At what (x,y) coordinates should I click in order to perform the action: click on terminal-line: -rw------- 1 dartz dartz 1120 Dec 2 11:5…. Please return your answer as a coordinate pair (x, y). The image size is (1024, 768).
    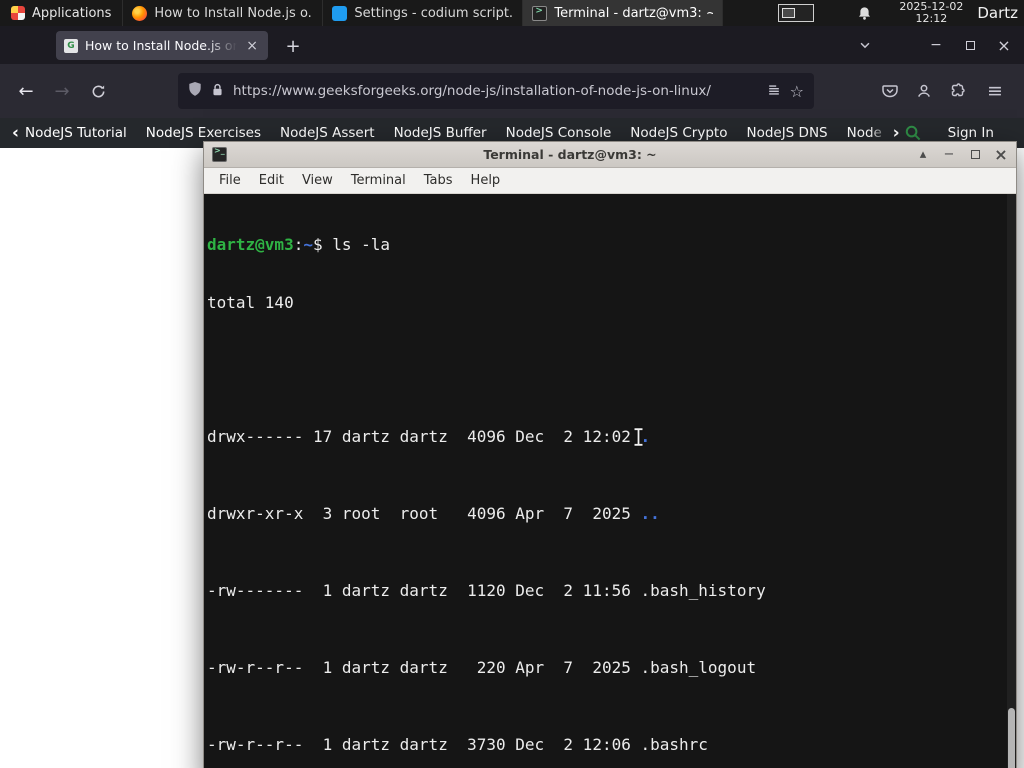
    Looking at the image, I should click on (606, 590).